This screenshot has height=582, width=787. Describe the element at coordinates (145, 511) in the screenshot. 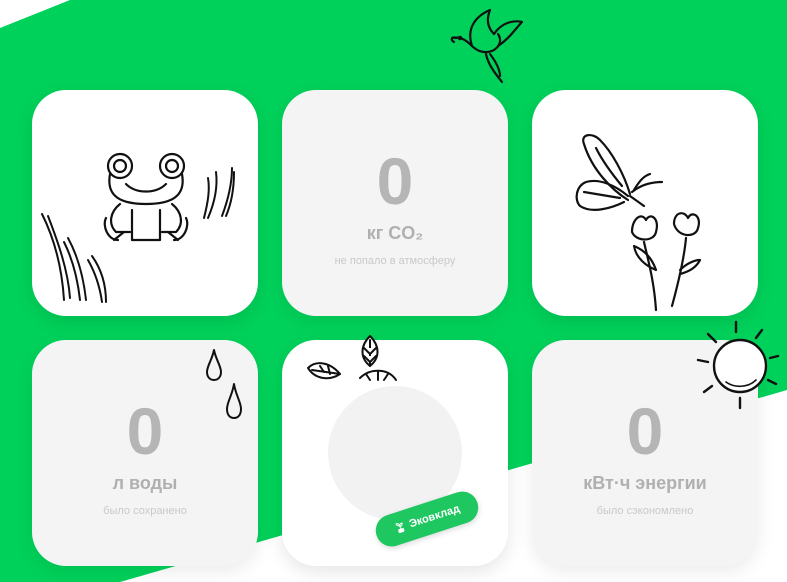

I see `water-caption: было сохранено` at that location.